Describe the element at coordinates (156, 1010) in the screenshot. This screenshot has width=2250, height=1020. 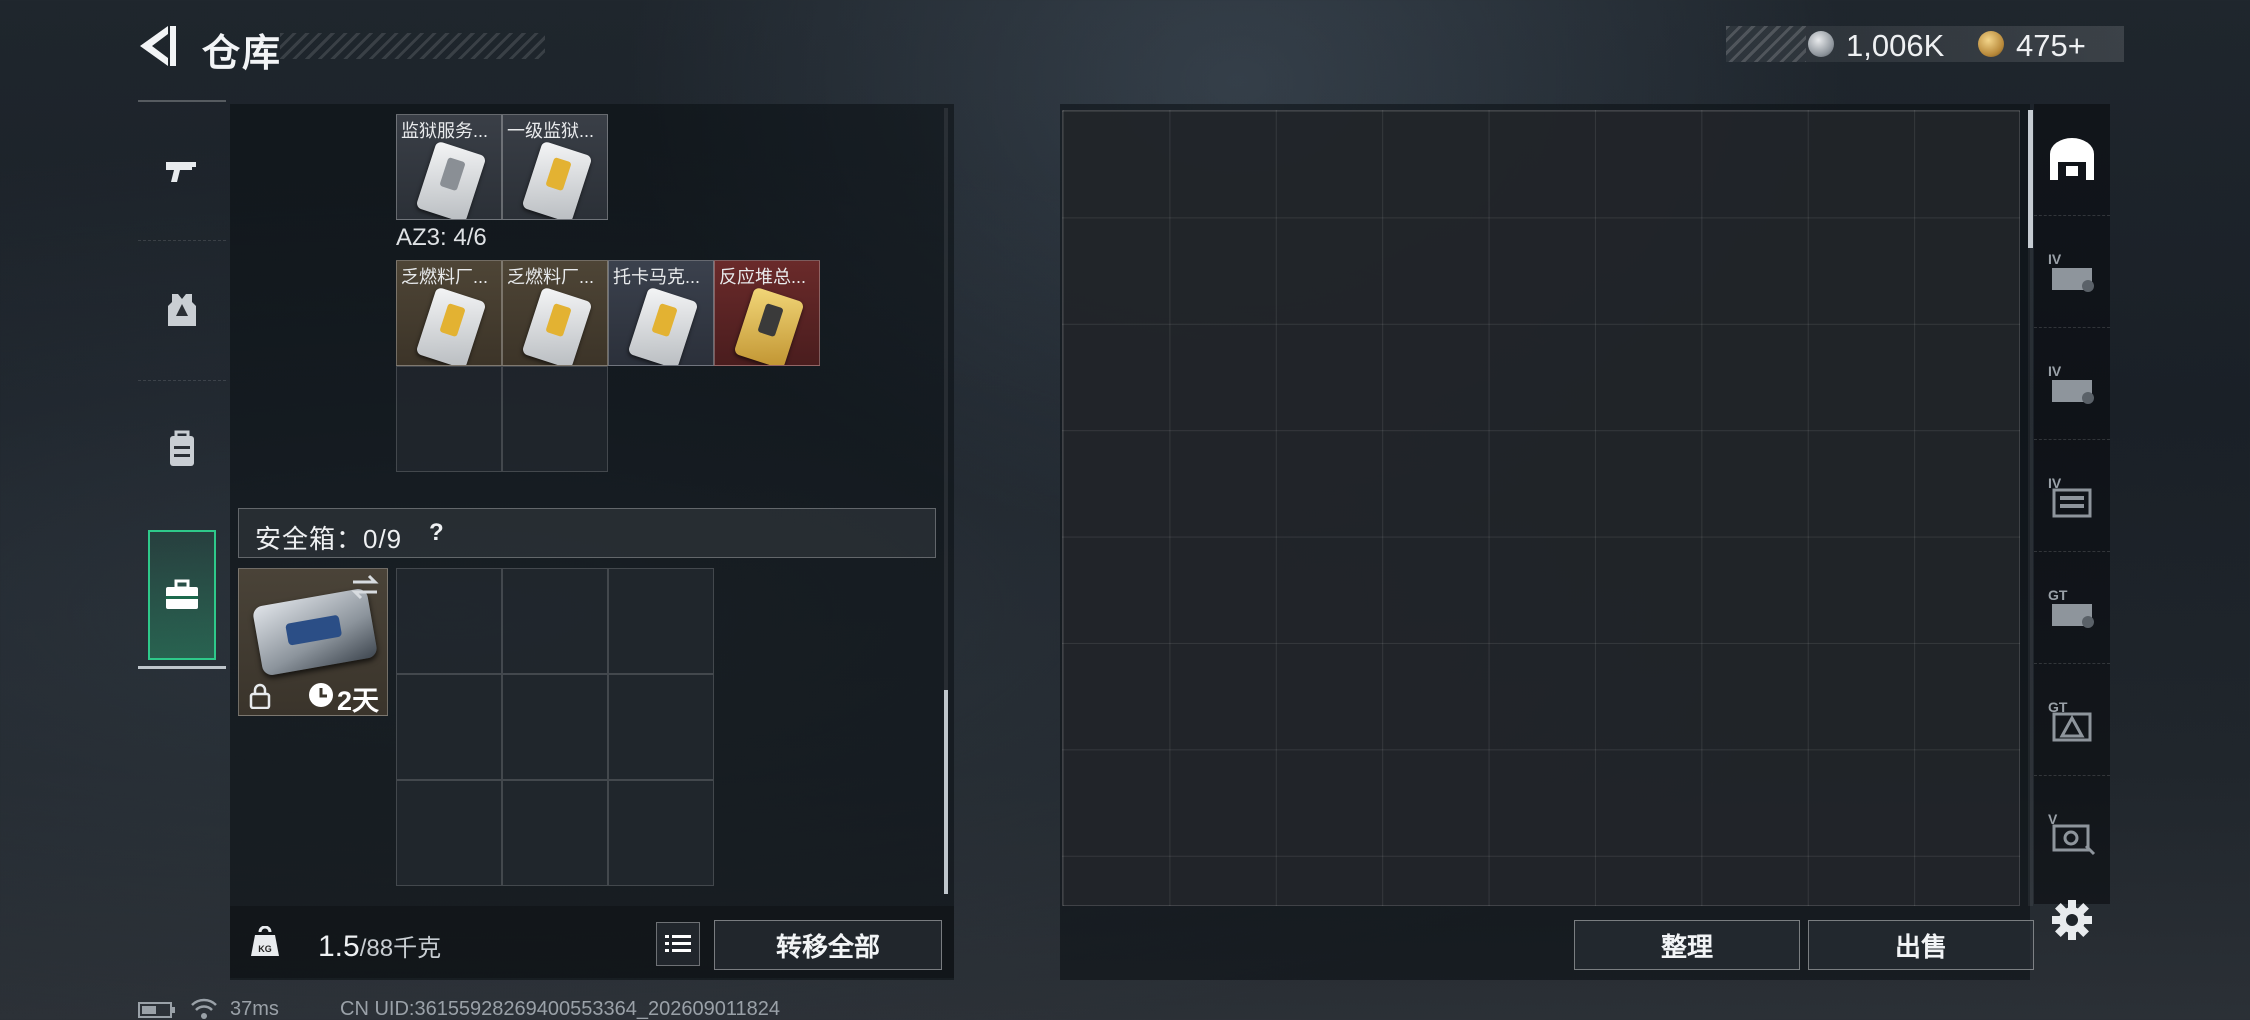
I see `battery-icon` at that location.